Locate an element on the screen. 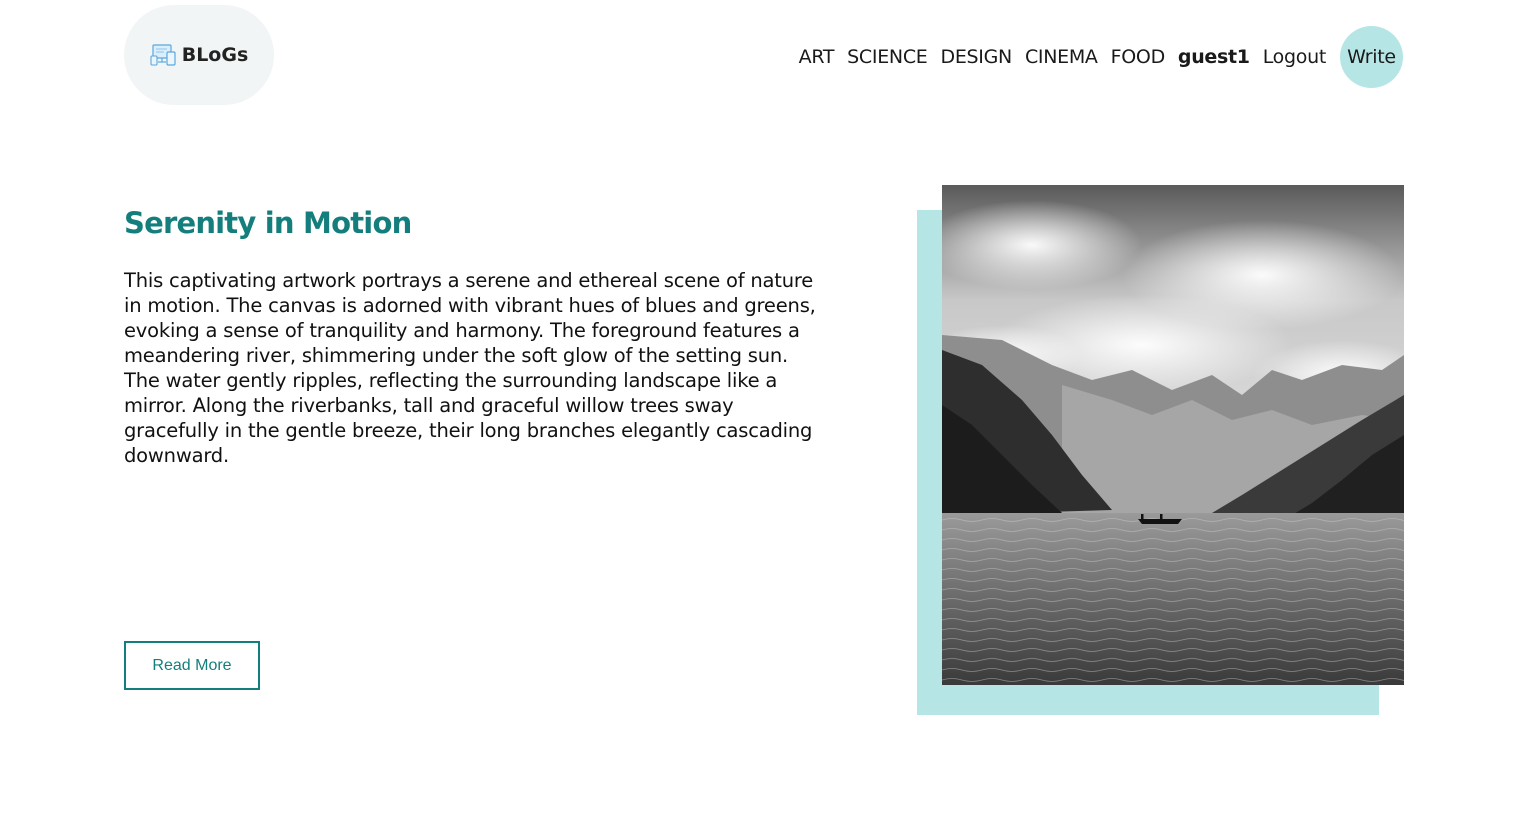  post-title: Serenity in Motion is located at coordinates (268, 223).